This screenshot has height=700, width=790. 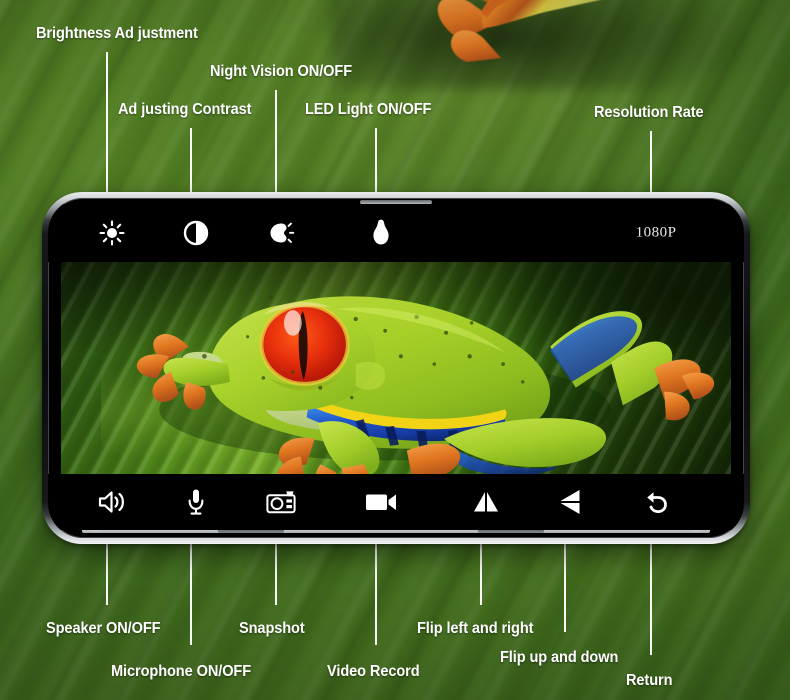 I want to click on night-vision-button, so click(x=281, y=233).